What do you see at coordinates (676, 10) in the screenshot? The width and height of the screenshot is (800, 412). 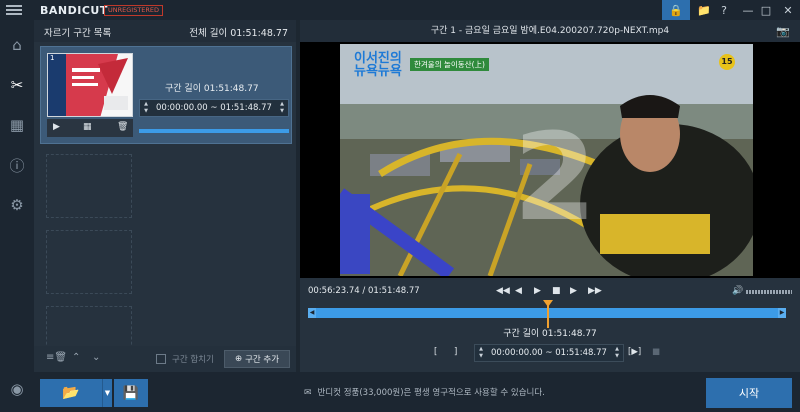 I see `lock-icon: 🔒` at bounding box center [676, 10].